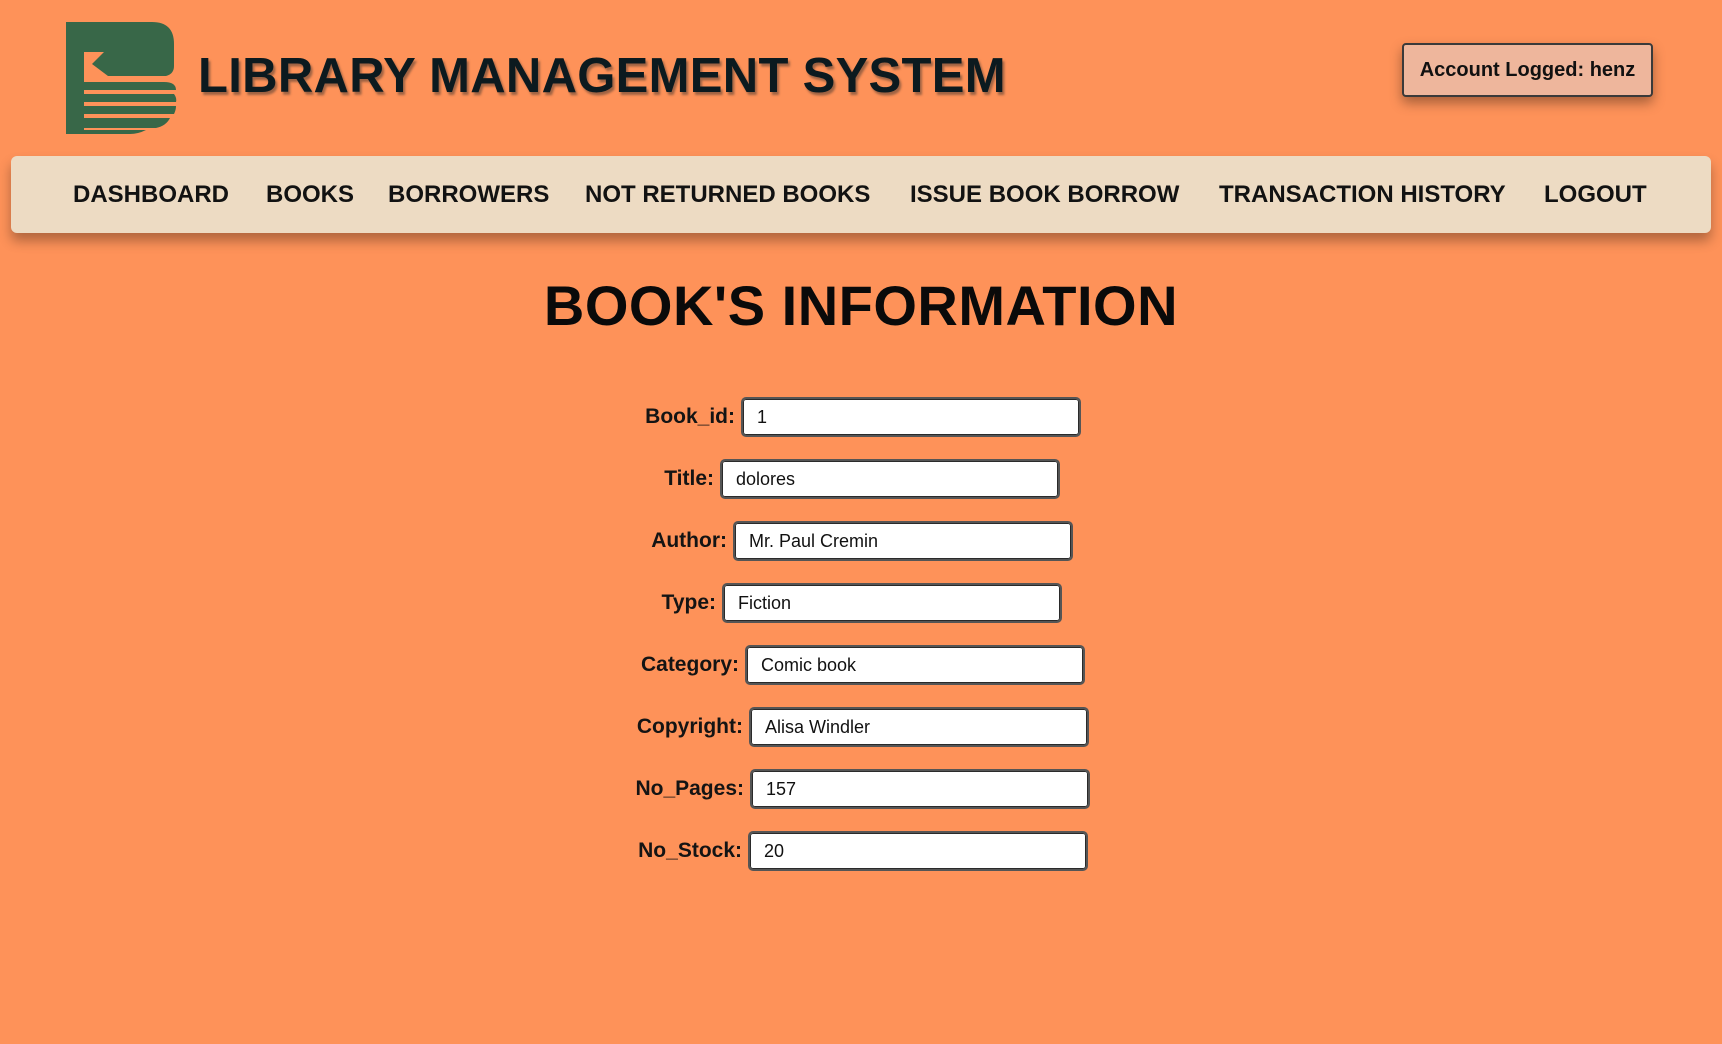 Image resolution: width=1722 pixels, height=1044 pixels. What do you see at coordinates (689, 726) in the screenshot?
I see `copyright-label: Copyright:` at bounding box center [689, 726].